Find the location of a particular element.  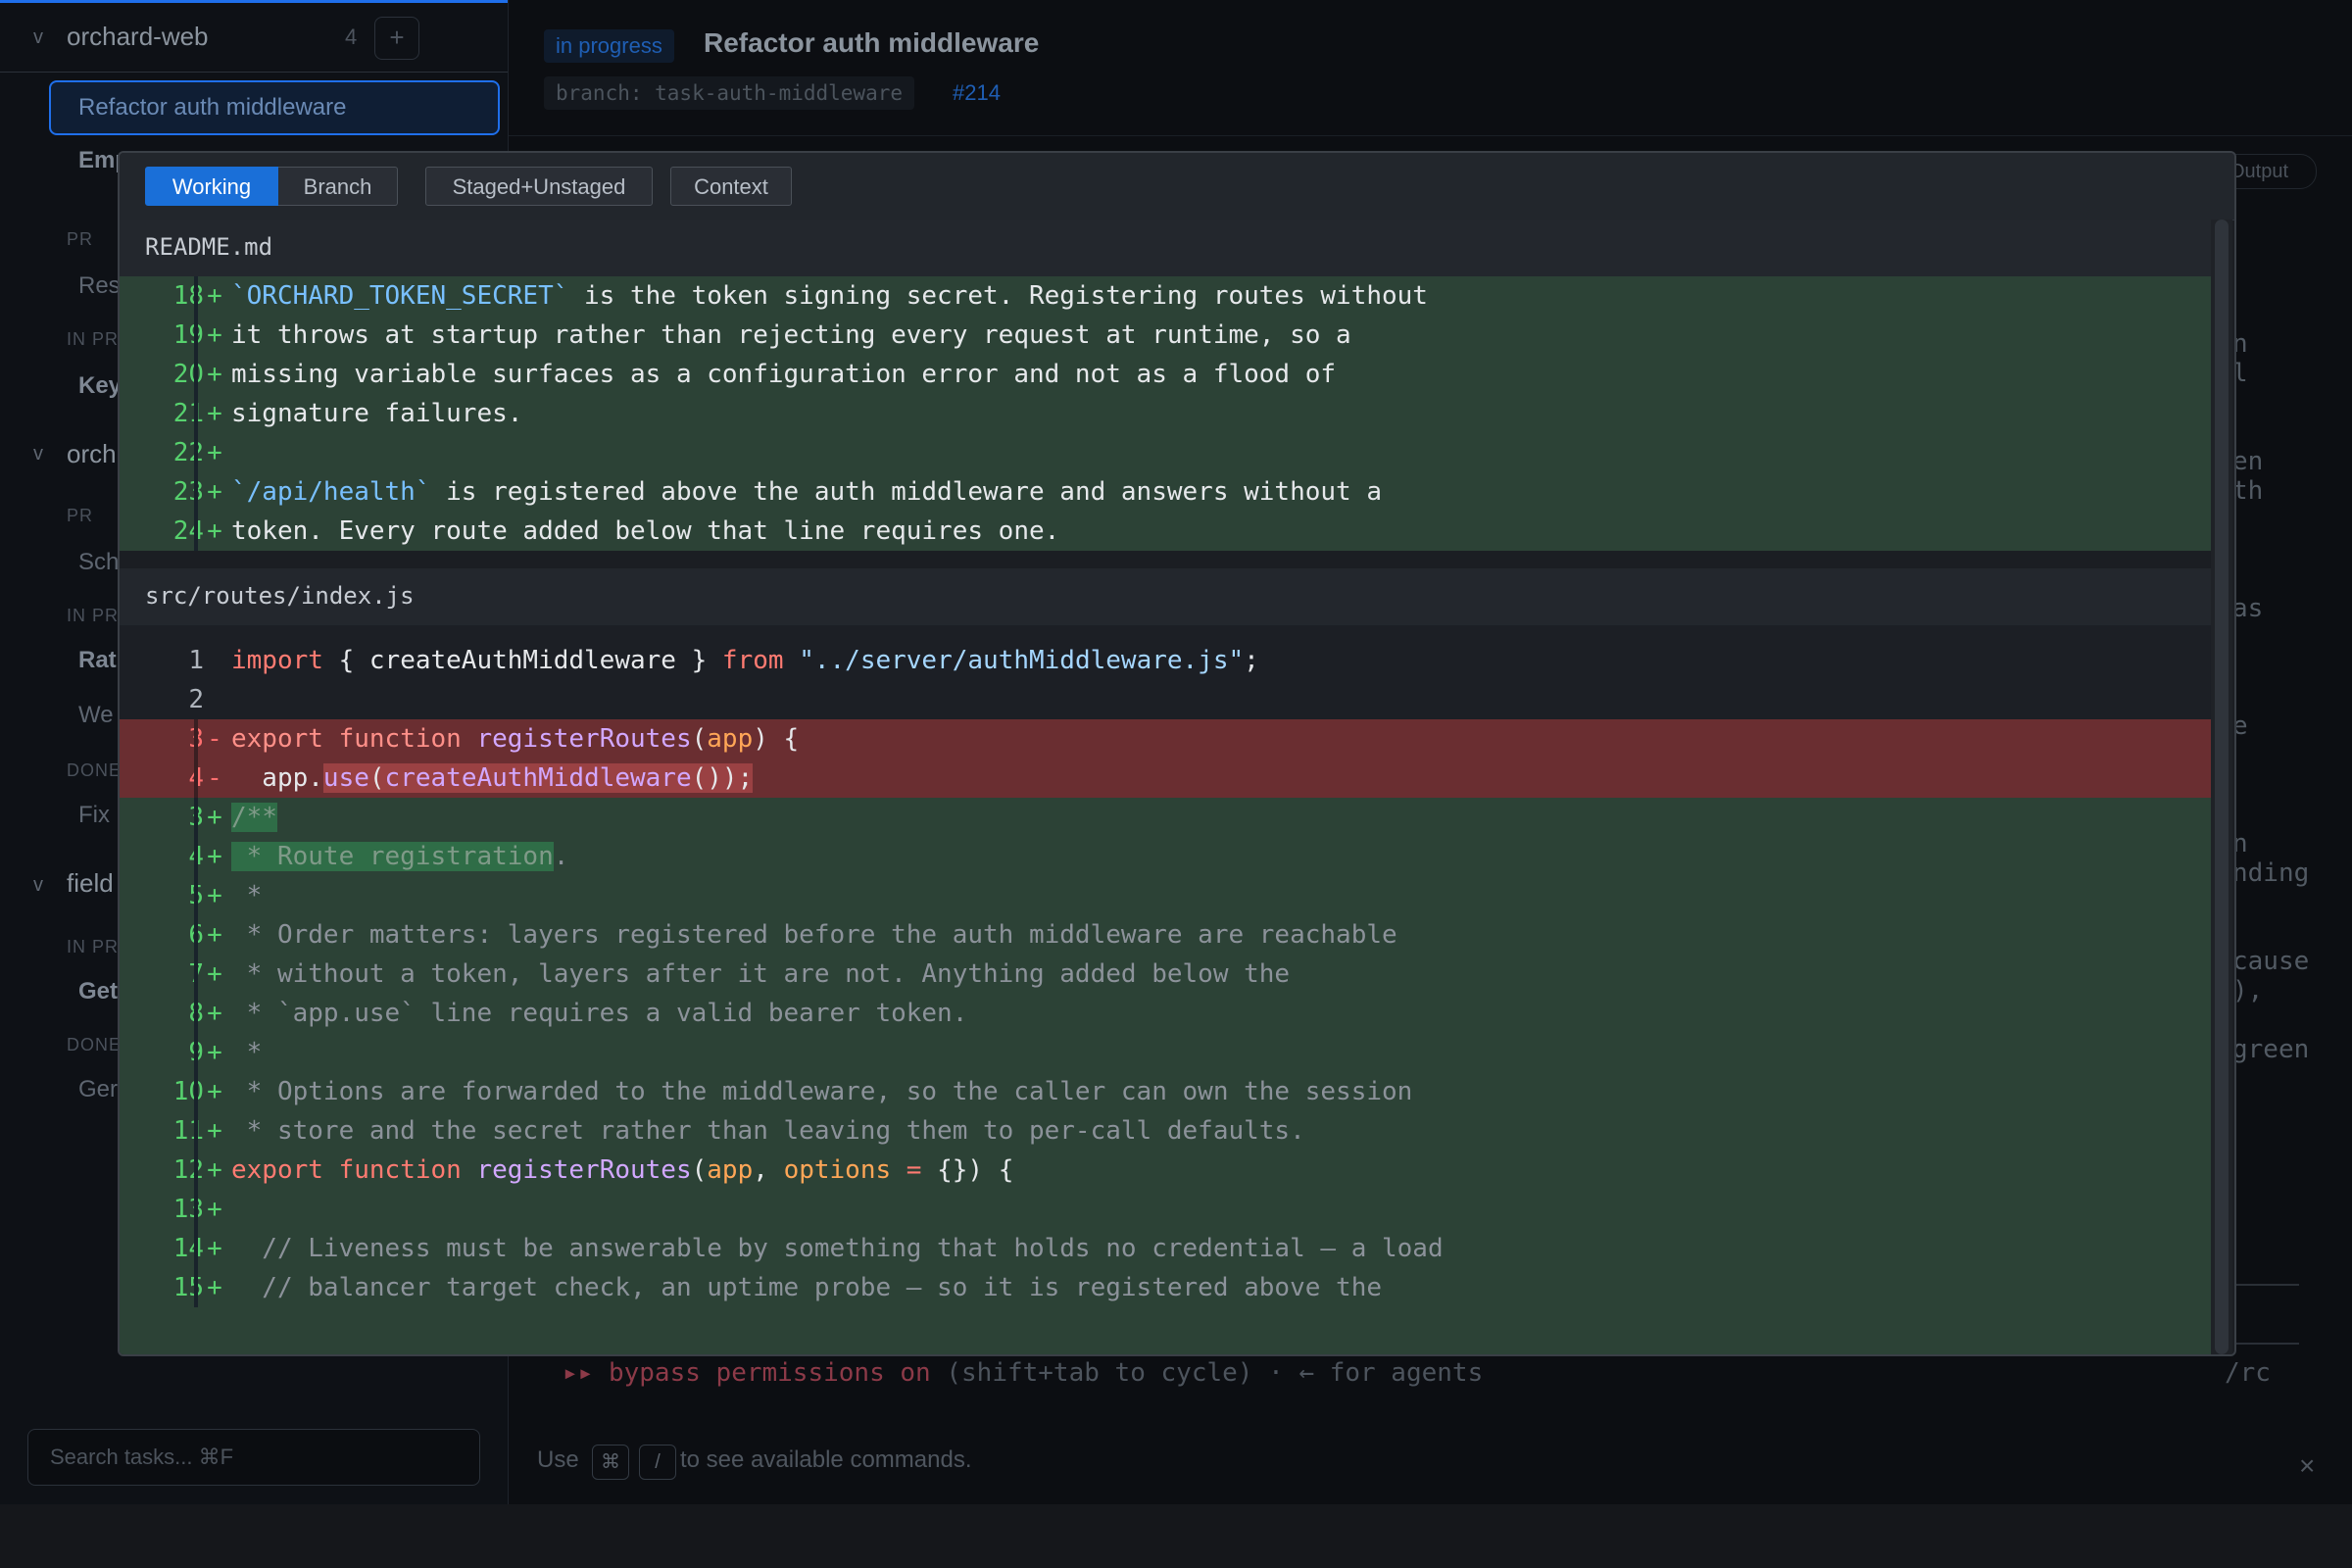

file-header-routes-index: src/routes/index.js is located at coordinates (1165, 597).